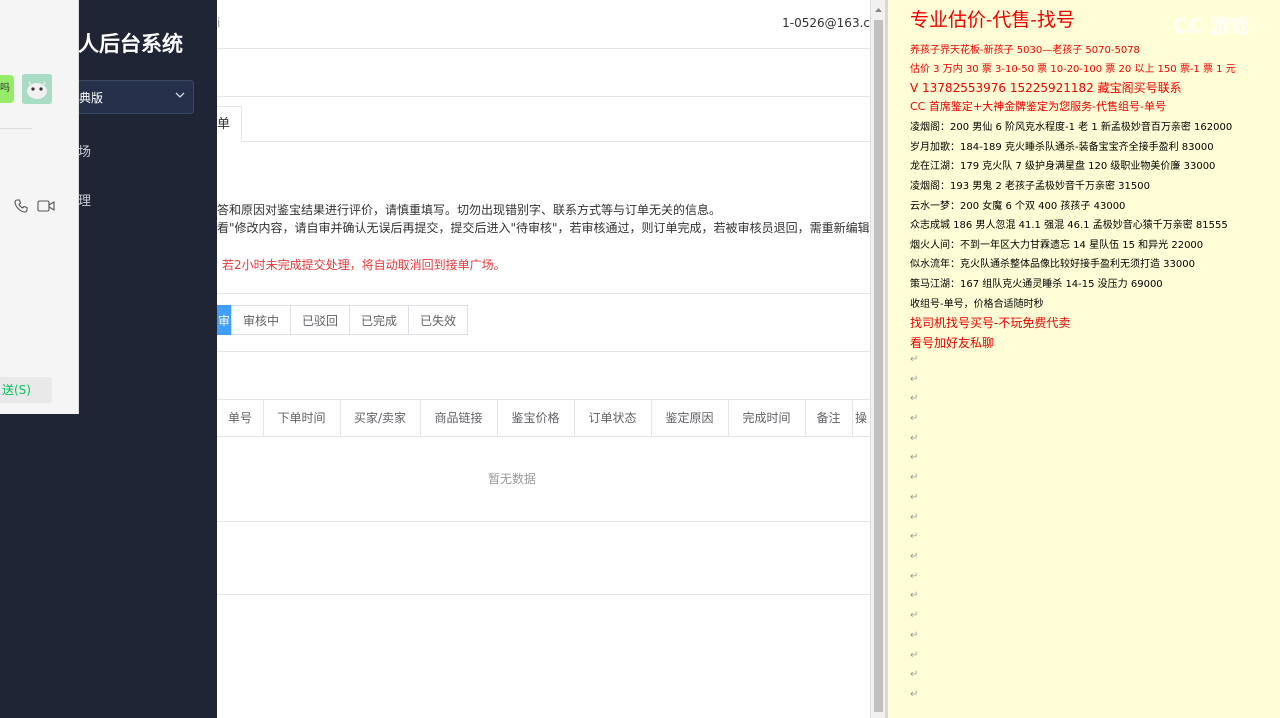  I want to click on empty-state: 暂无数据, so click(512, 479).